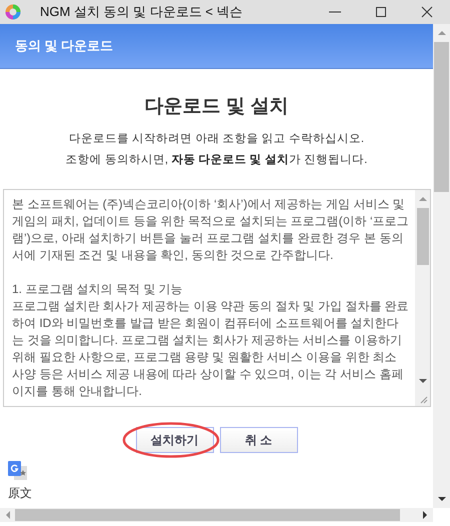  I want to click on scroll-right-icon, so click(425, 515).